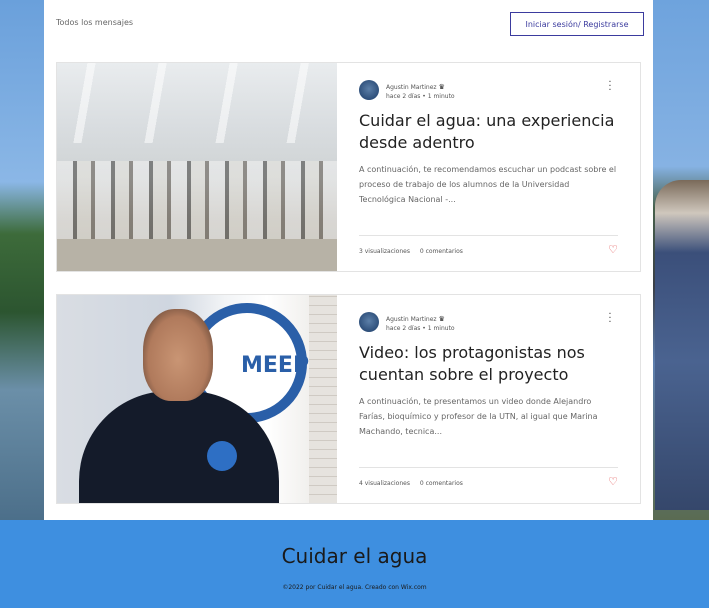 This screenshot has height=608, width=709. Describe the element at coordinates (384, 483) in the screenshot. I see `views-count: 4 visualizaciones` at that location.